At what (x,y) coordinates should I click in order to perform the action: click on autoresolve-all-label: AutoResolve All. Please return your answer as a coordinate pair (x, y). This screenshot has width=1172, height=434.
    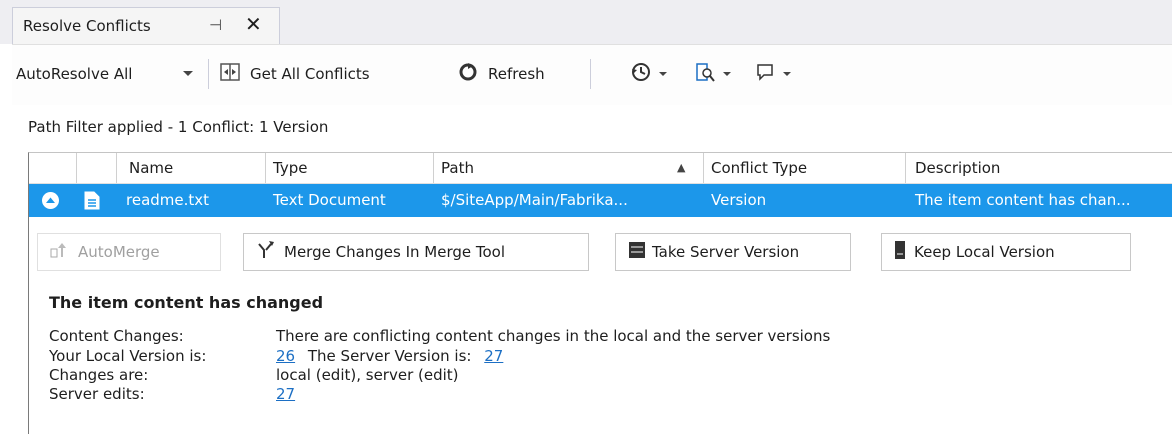
    Looking at the image, I should click on (74, 74).